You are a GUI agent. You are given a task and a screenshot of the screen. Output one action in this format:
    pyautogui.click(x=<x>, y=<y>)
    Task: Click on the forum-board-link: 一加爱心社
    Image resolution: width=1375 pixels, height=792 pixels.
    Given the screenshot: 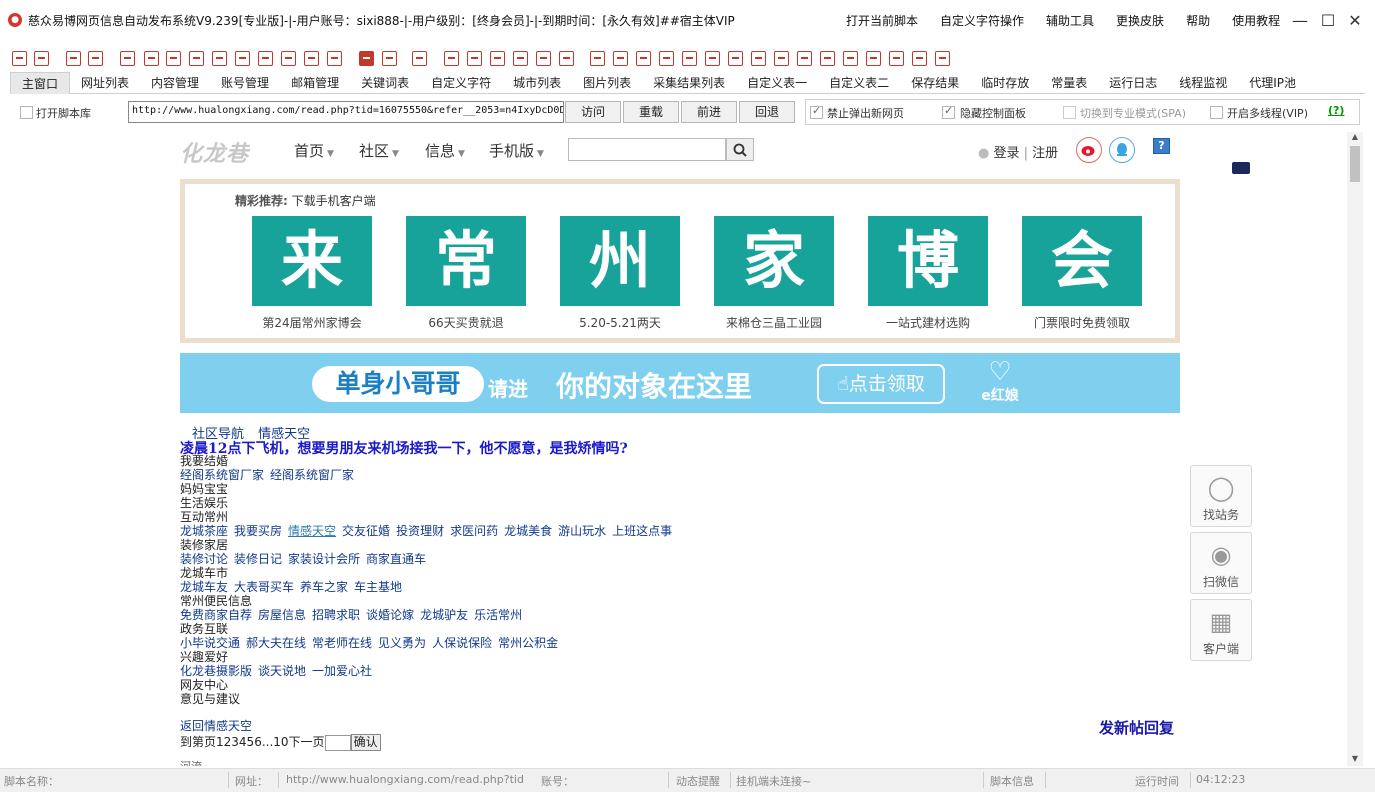 What is the action you would take?
    pyautogui.click(x=342, y=671)
    